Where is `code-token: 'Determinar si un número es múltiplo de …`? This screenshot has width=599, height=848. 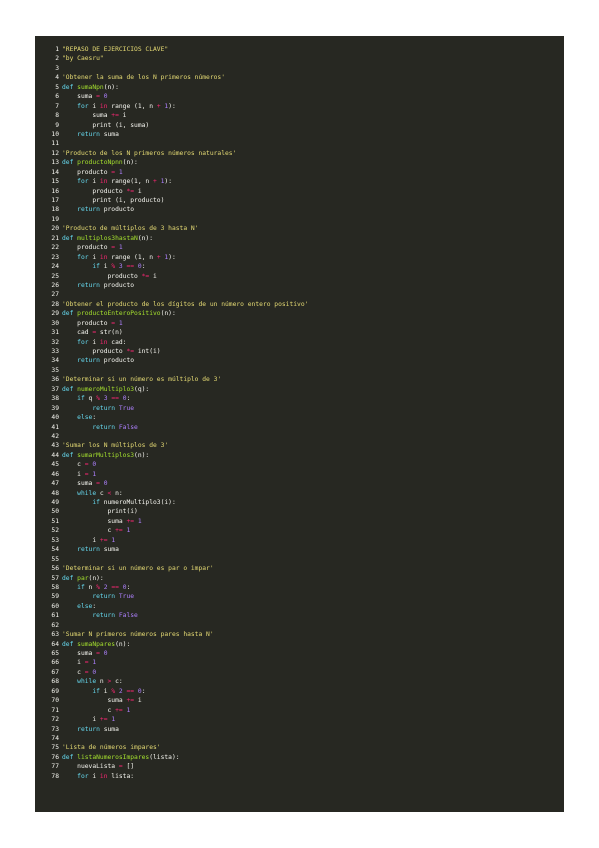 code-token: 'Determinar si un número es múltiplo de … is located at coordinates (142, 380).